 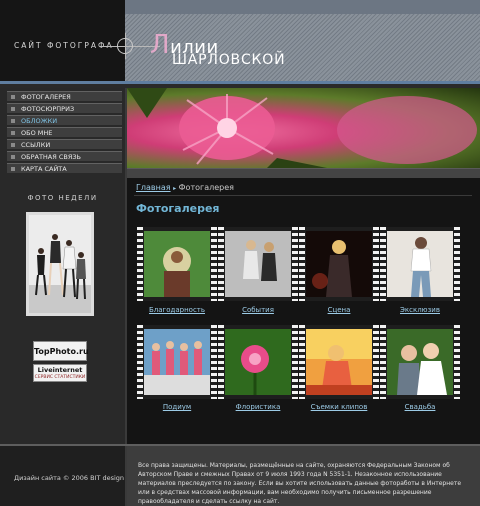 I want to click on menu-item-photogallery: ФОТОГАЛЕРЕЯ, so click(x=64, y=96).